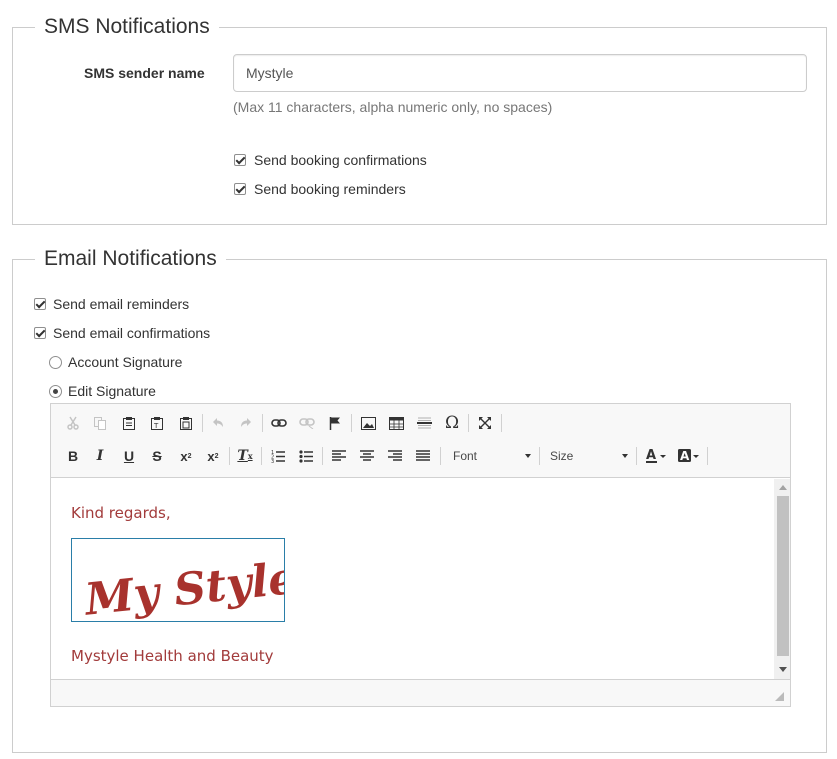 This screenshot has height=759, width=837. I want to click on bg-color-icon: A, so click(690, 456).